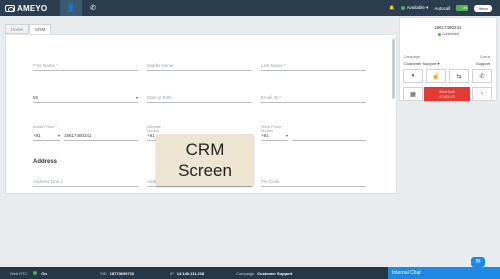 This screenshot has height=279, width=500. Describe the element at coordinates (36, 97) in the screenshot. I see `title-value: Mr` at that location.